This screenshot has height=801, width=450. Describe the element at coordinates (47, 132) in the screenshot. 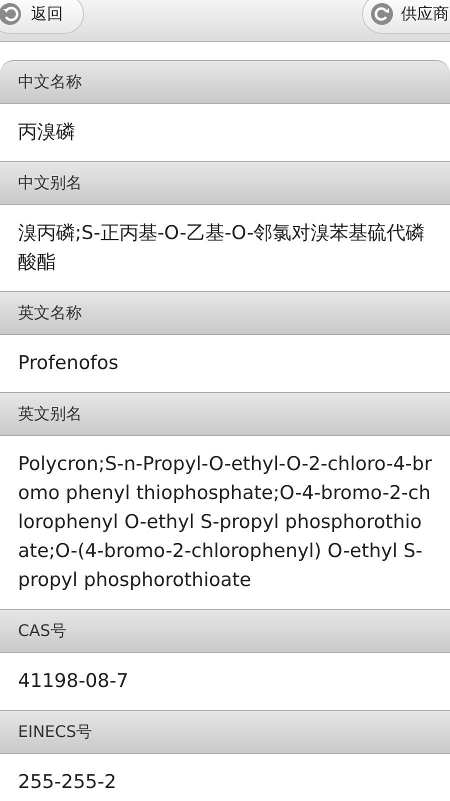

I see `section-value: 丙溴磷` at that location.